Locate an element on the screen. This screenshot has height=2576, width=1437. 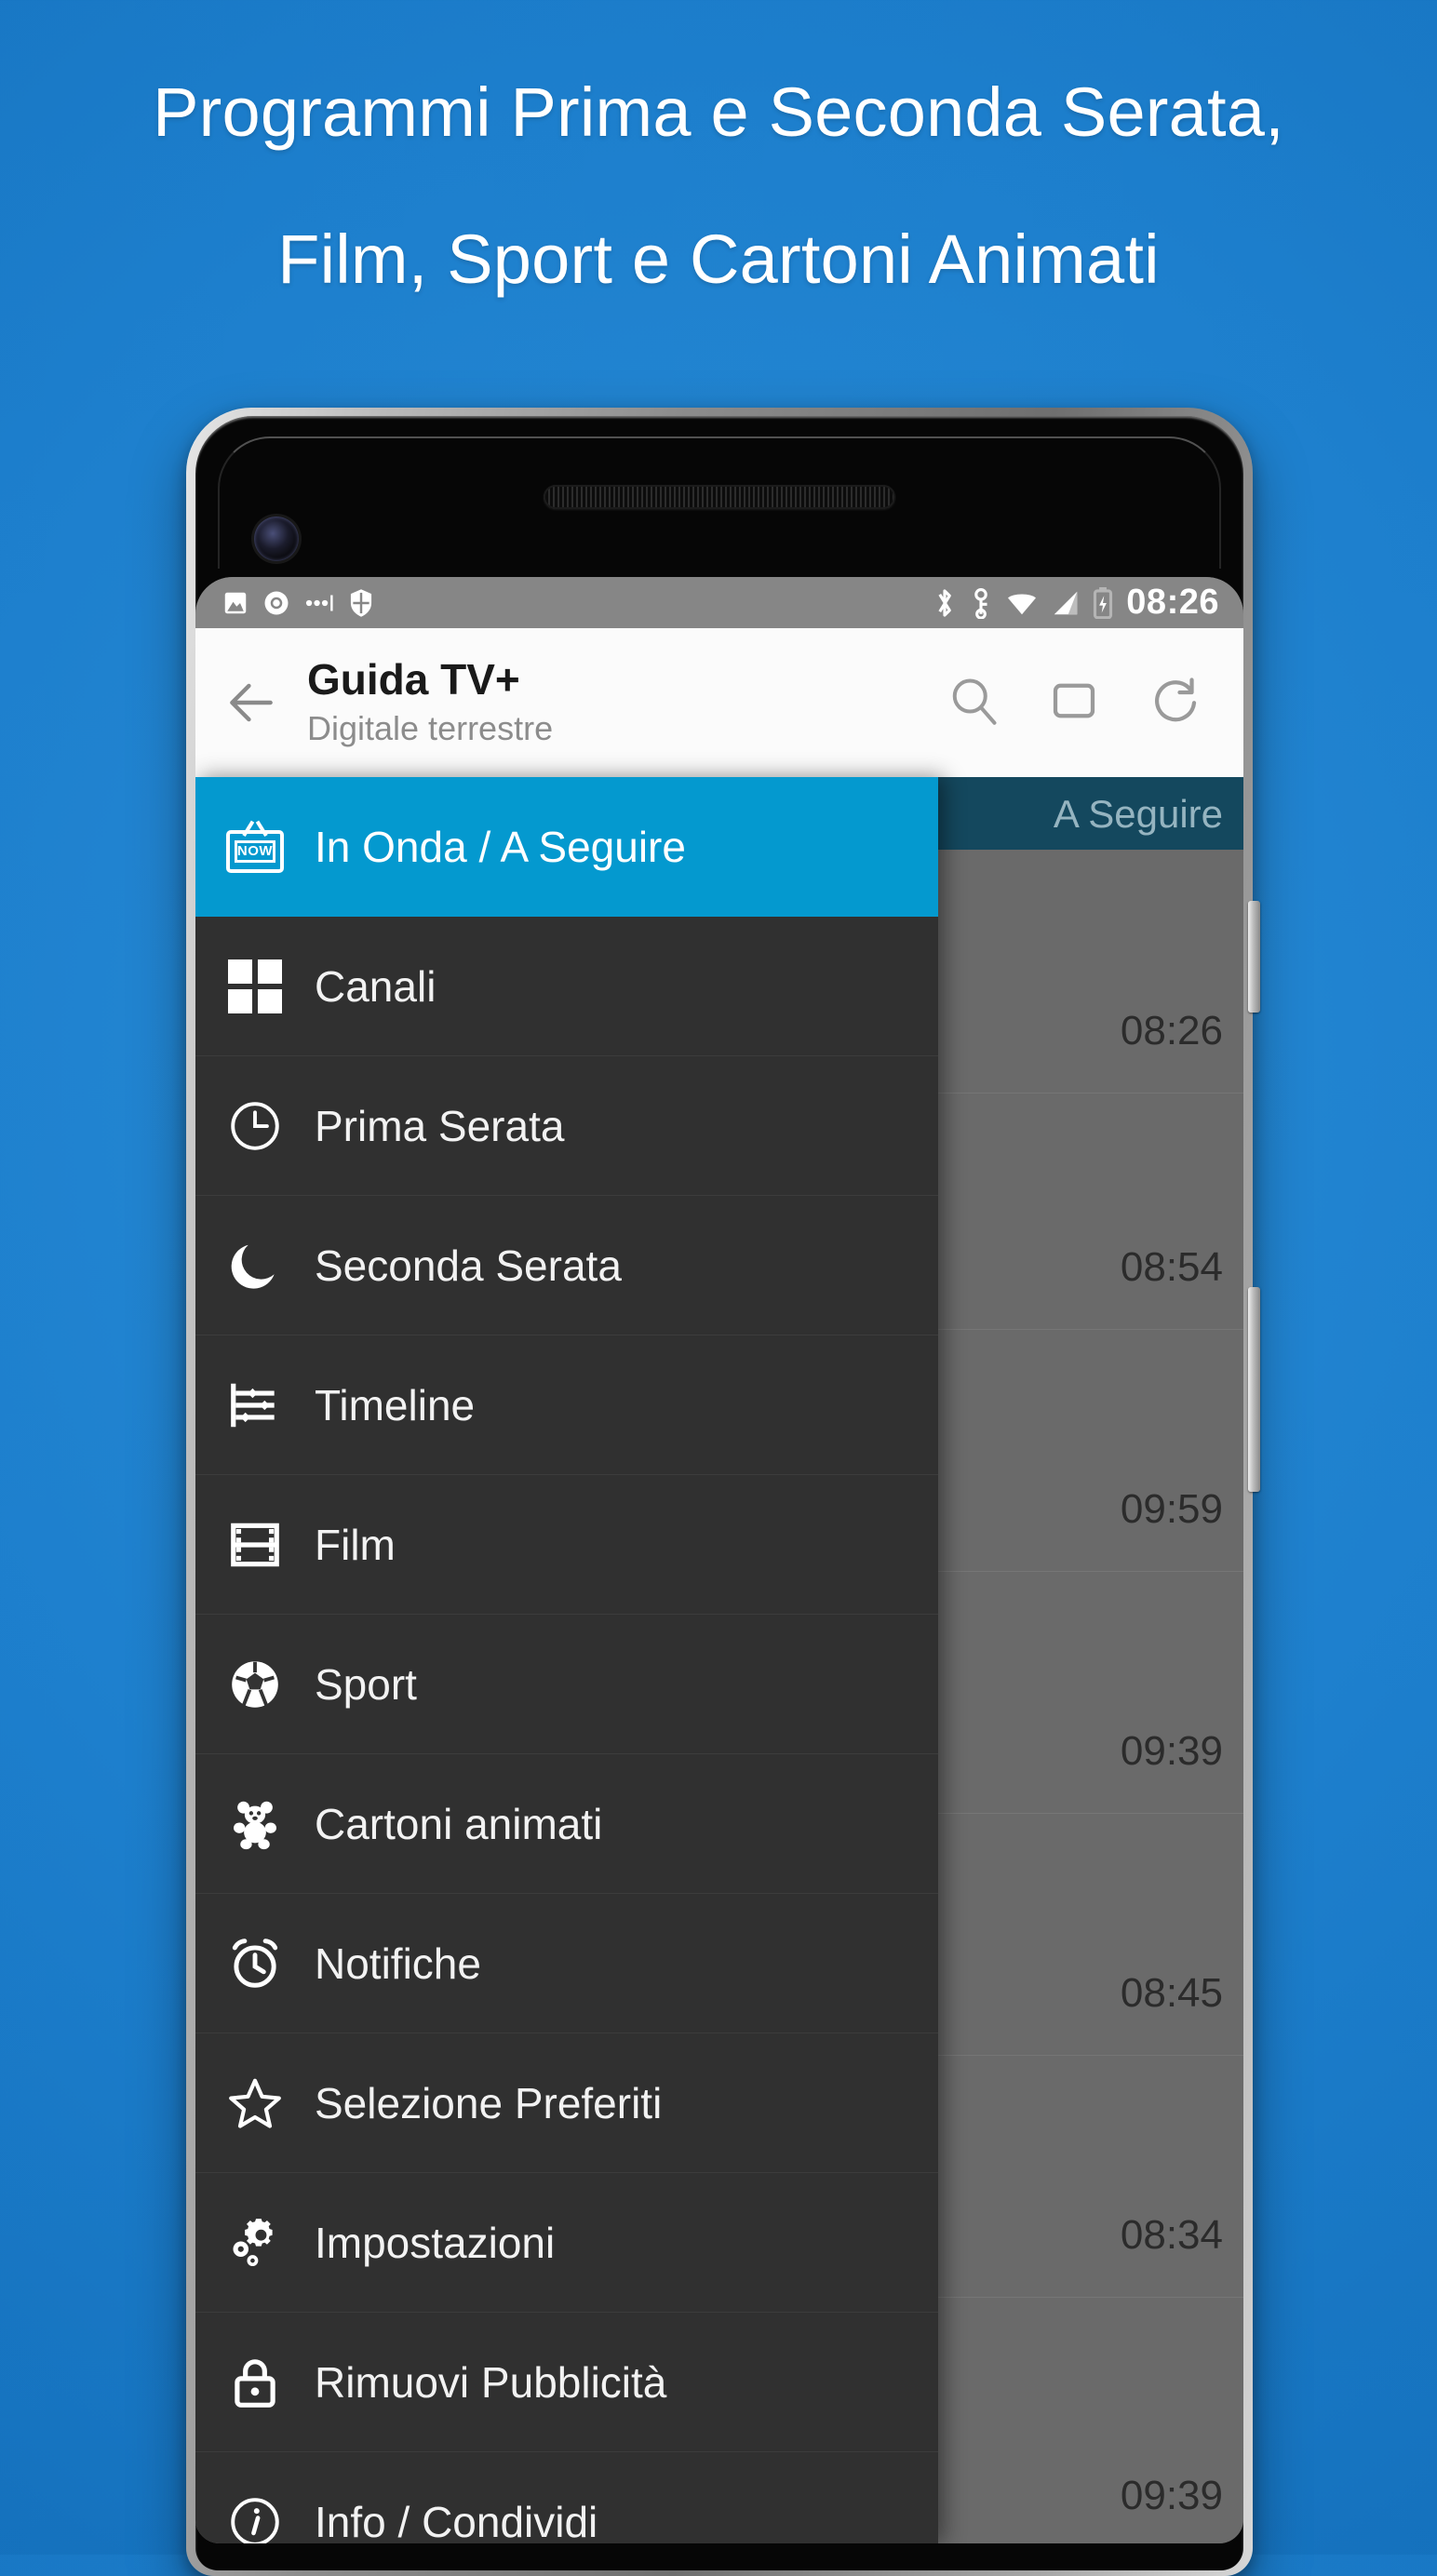
drawer-item-info-condividi: Info / Condividi is located at coordinates (566, 2497).